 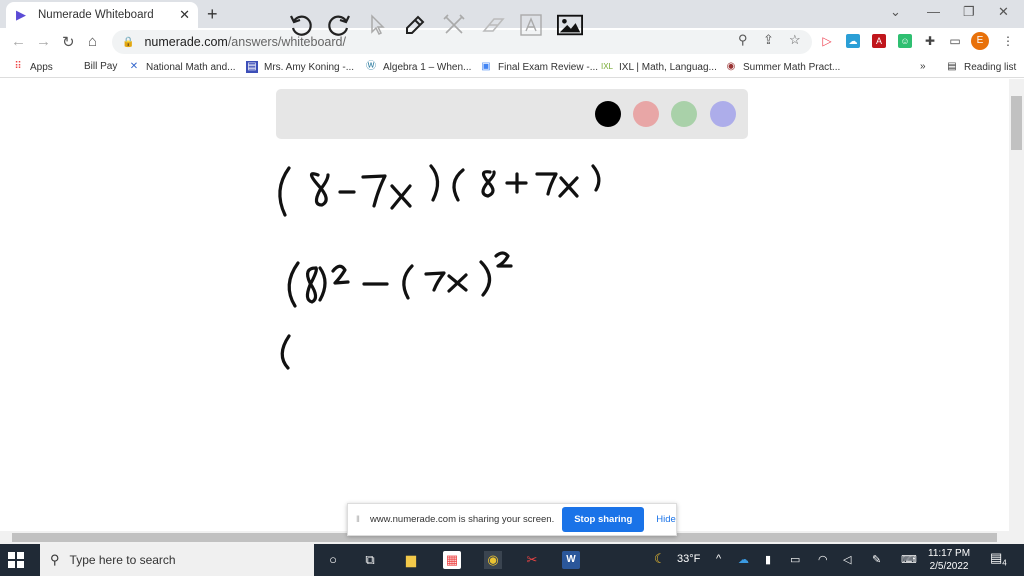 I want to click on undo-button, so click(x=301, y=25).